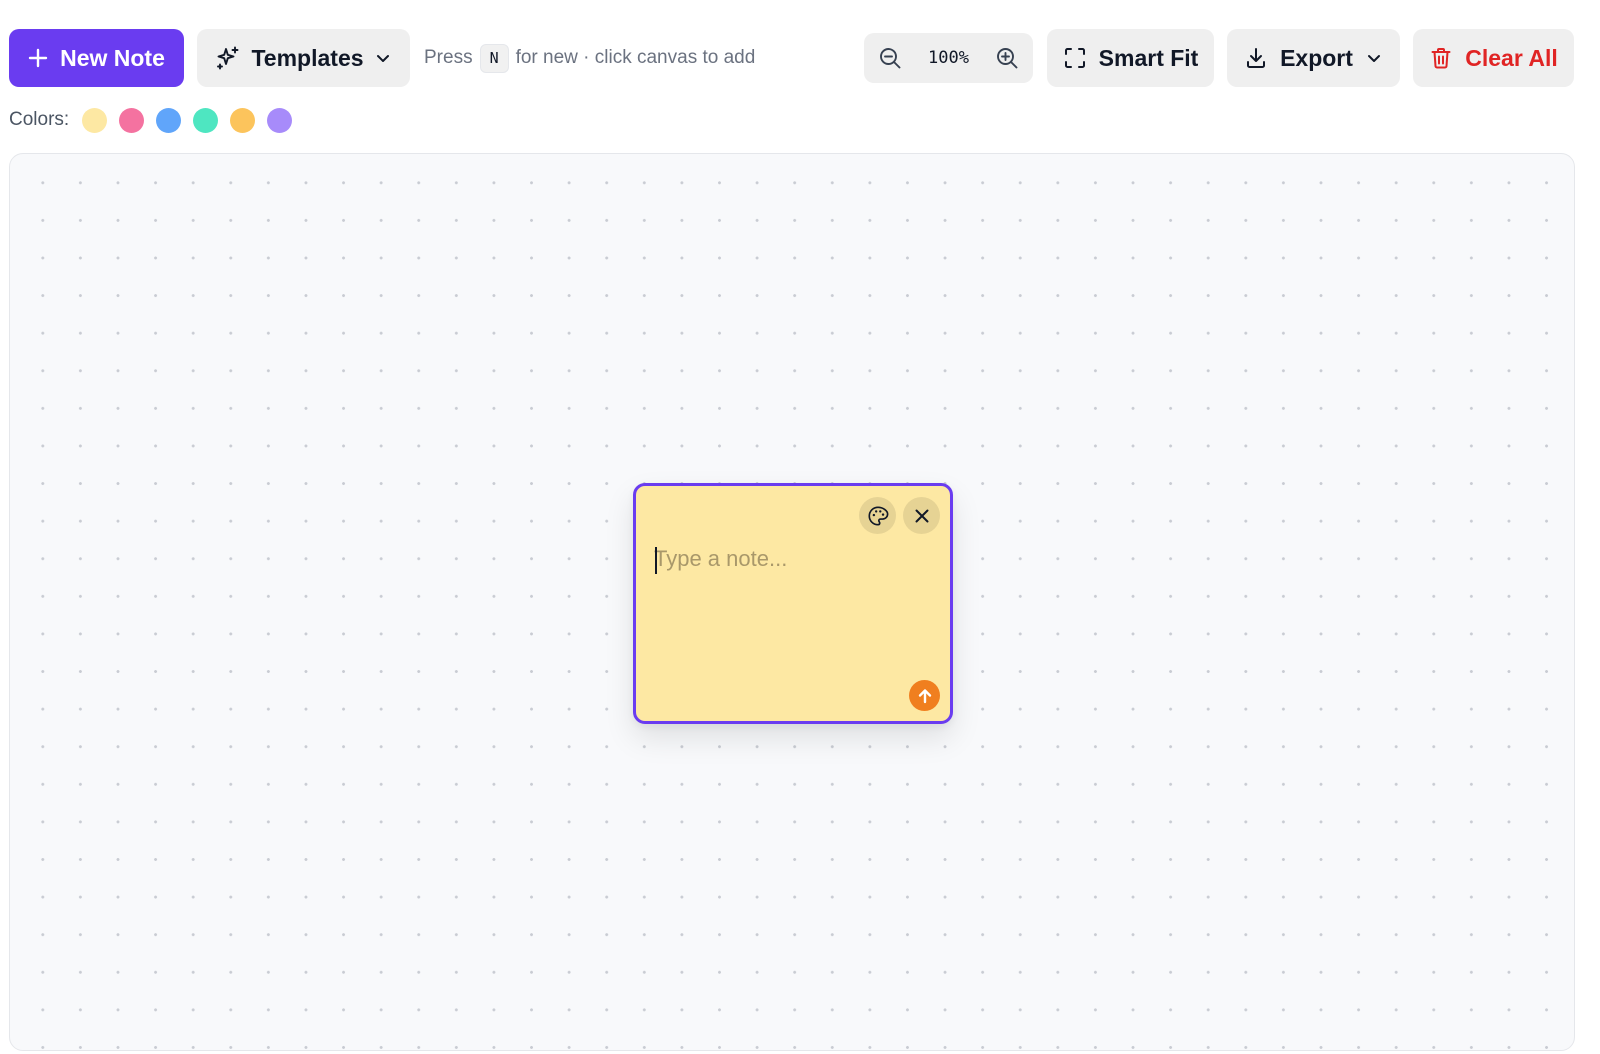  I want to click on sticky-note, so click(793, 603).